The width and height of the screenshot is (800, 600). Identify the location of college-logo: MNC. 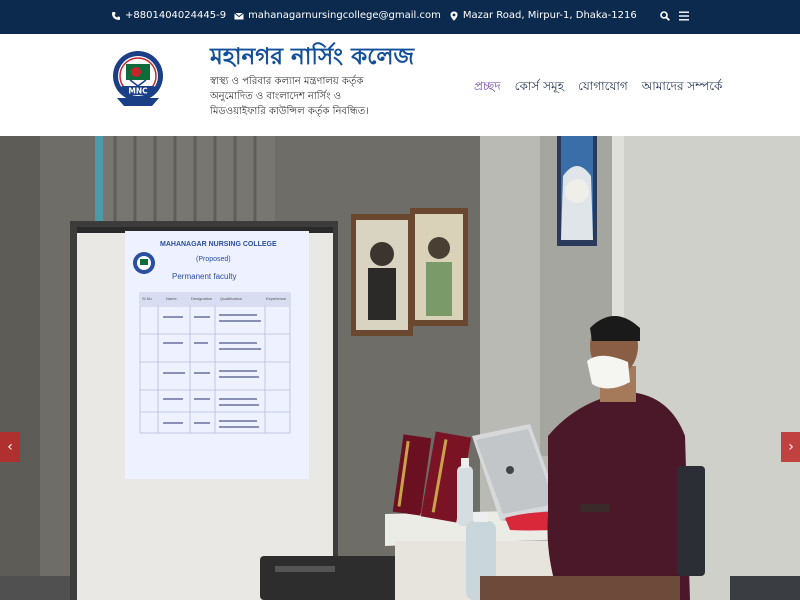
(138, 85).